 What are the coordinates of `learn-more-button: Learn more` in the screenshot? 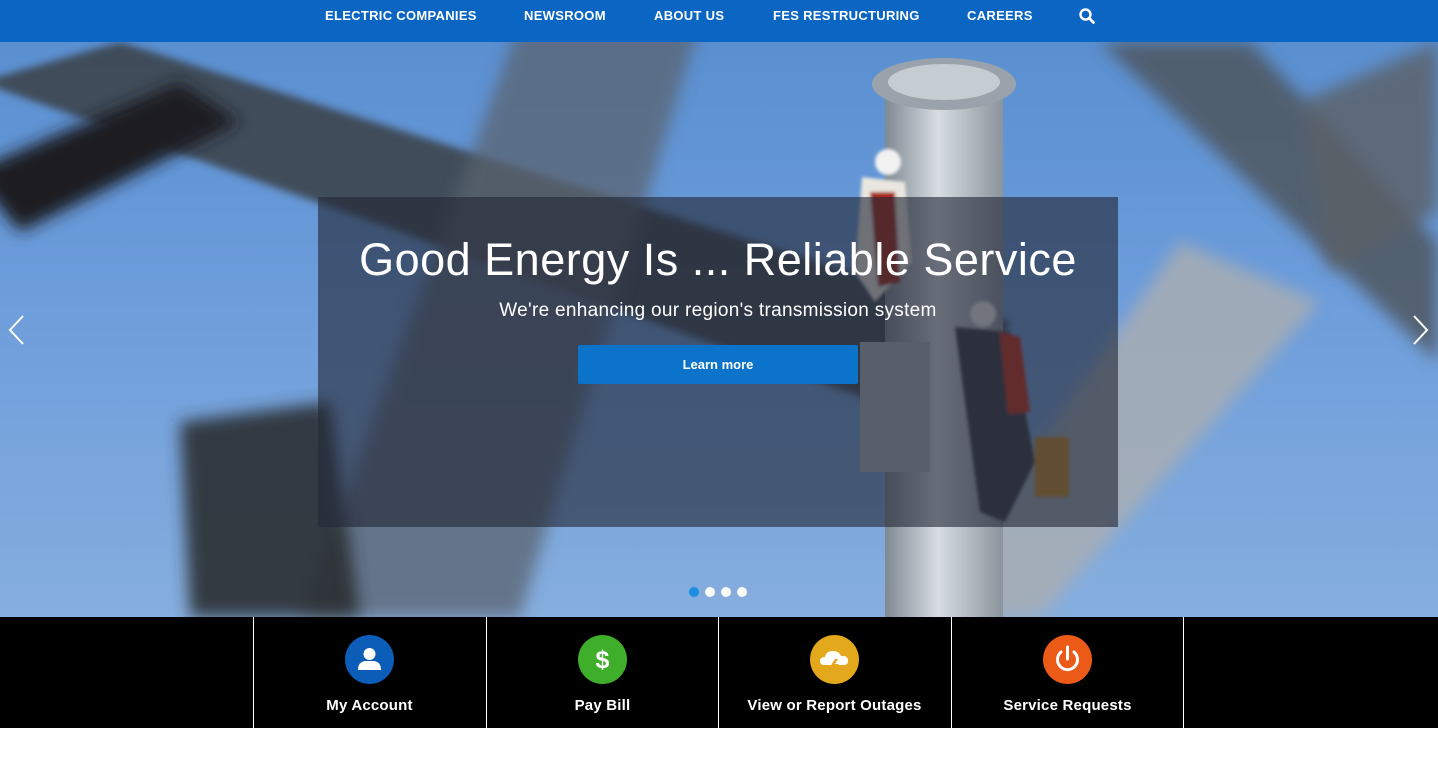 It's located at (718, 364).